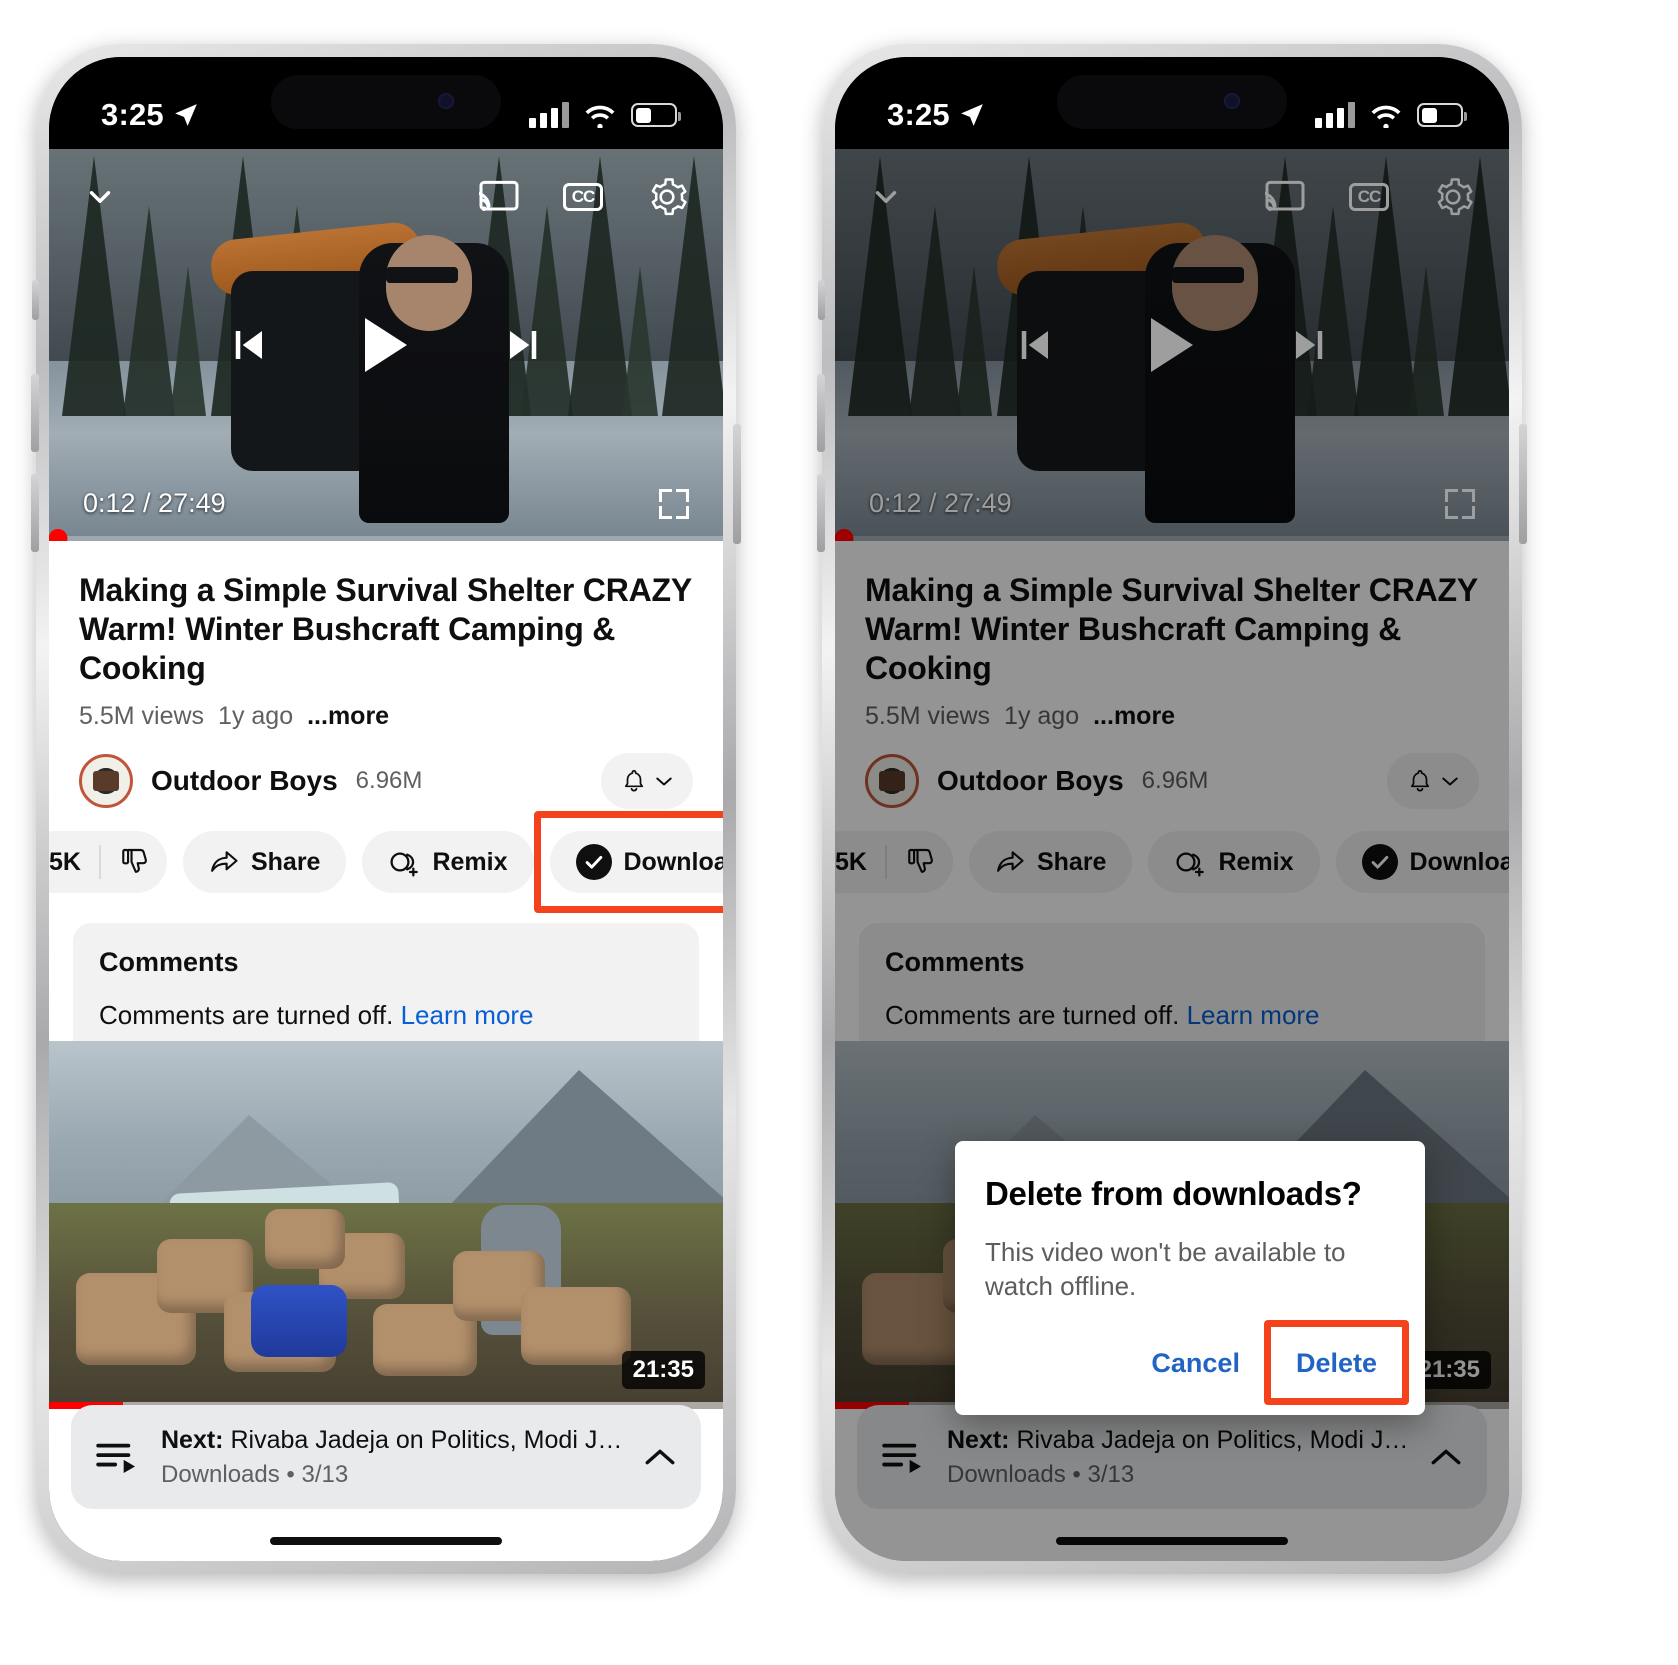 Image resolution: width=1678 pixels, height=1665 pixels. Describe the element at coordinates (549, 115) in the screenshot. I see `cellular-bars-icon` at that location.